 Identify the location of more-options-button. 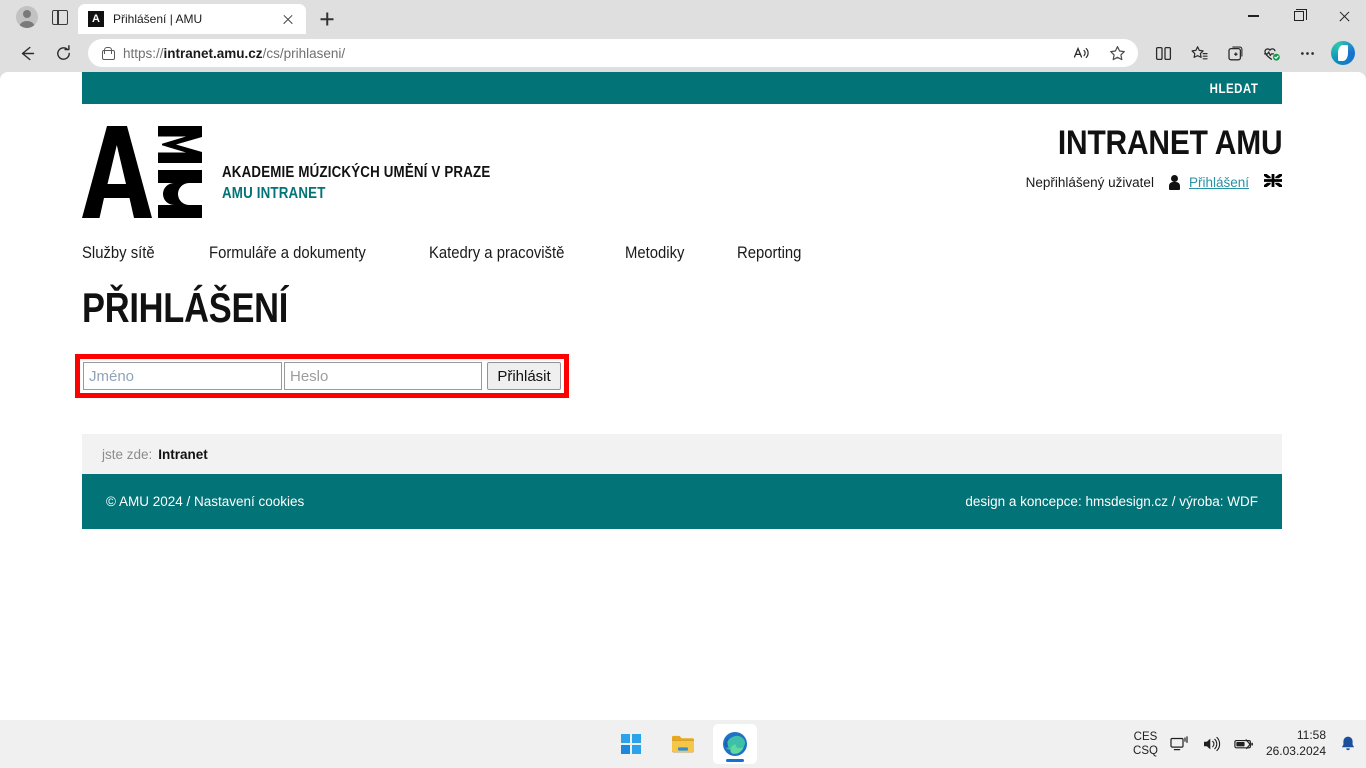
(1307, 53).